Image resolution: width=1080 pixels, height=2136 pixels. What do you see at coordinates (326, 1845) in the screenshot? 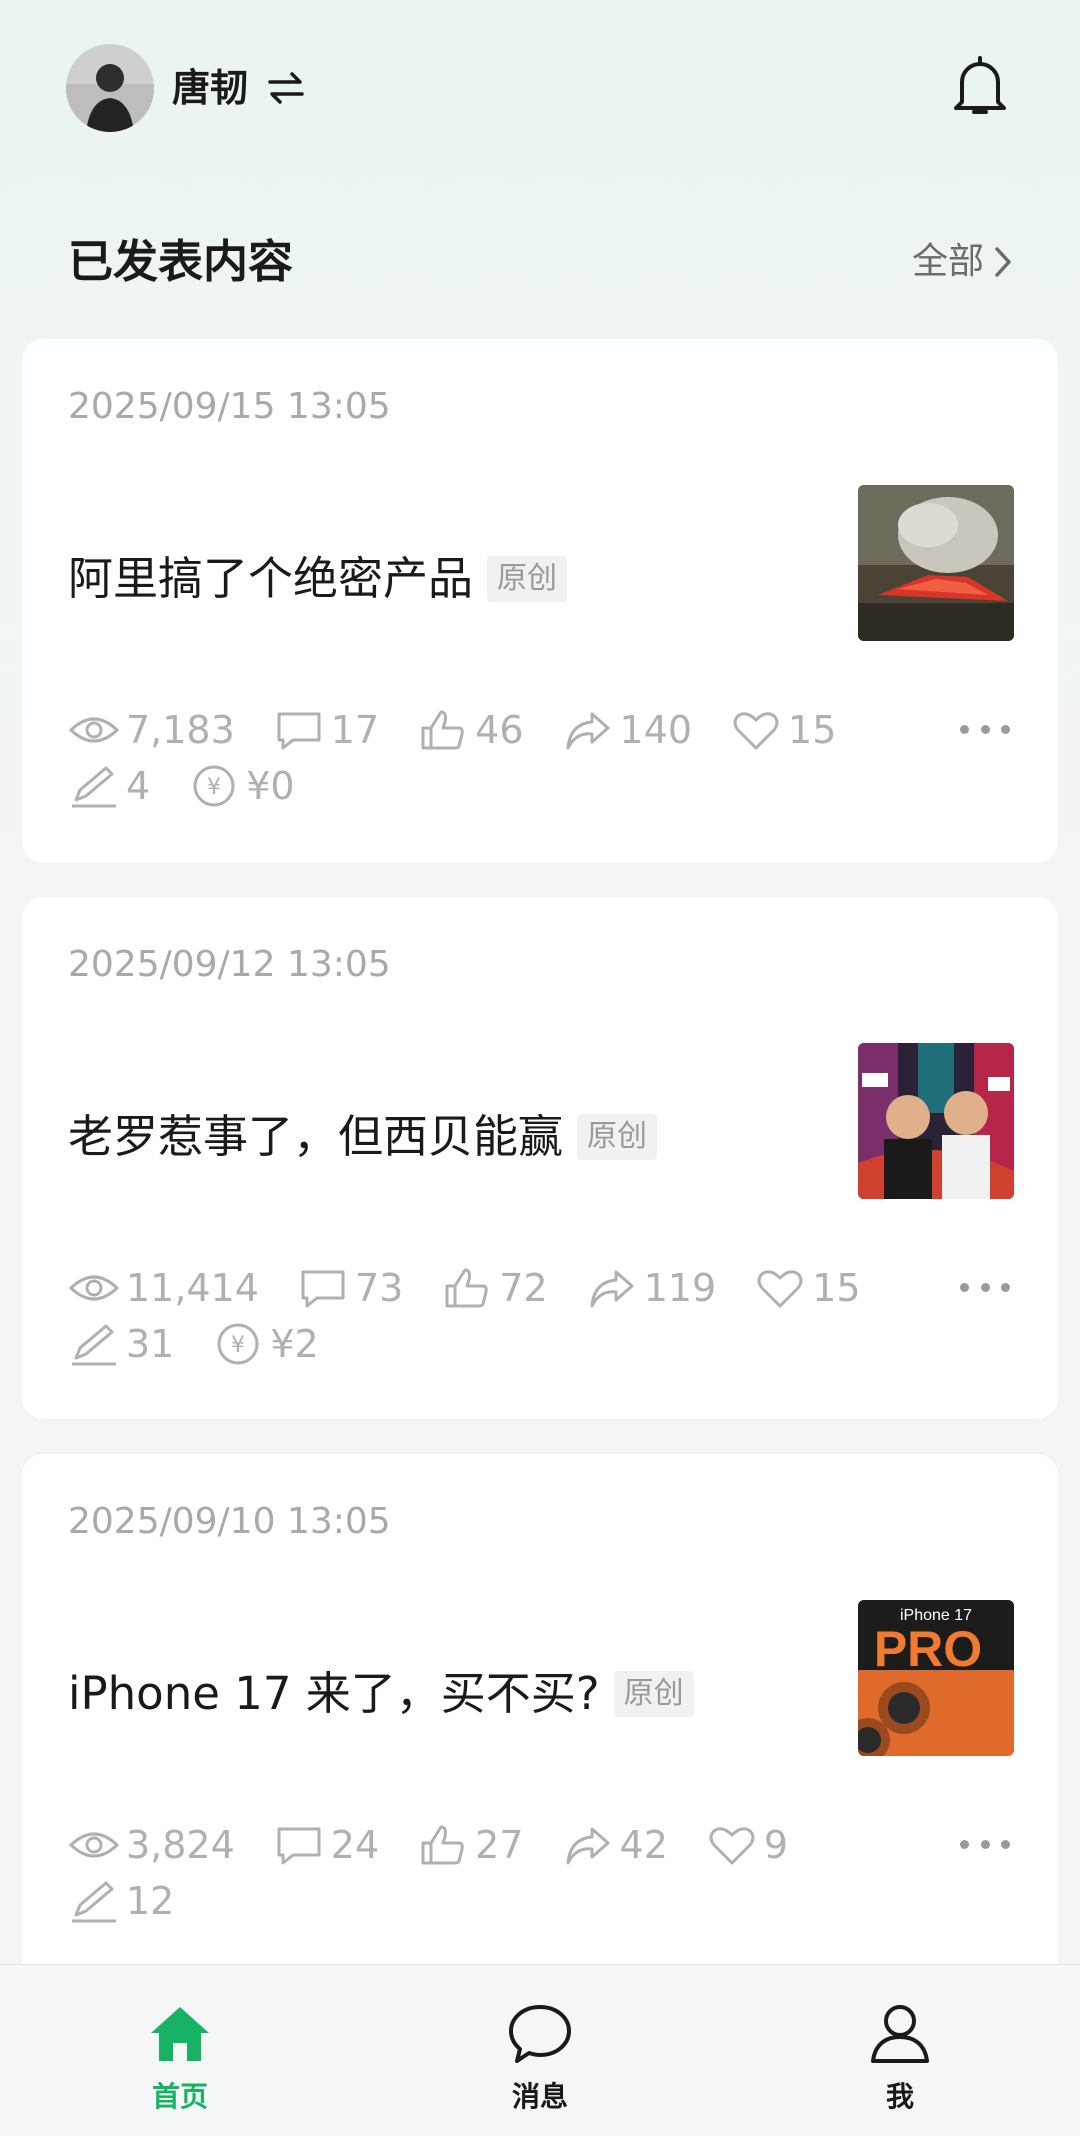
I see `comments-stat: 24` at bounding box center [326, 1845].